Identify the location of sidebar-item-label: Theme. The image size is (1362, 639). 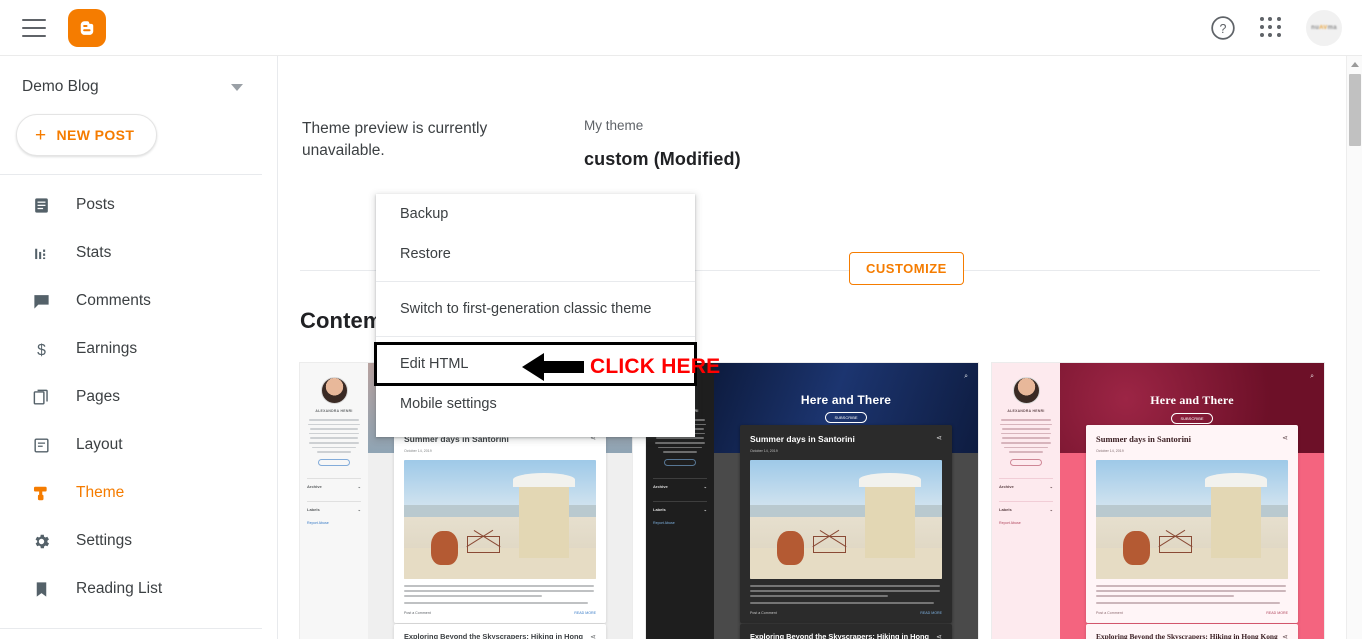
(100, 492).